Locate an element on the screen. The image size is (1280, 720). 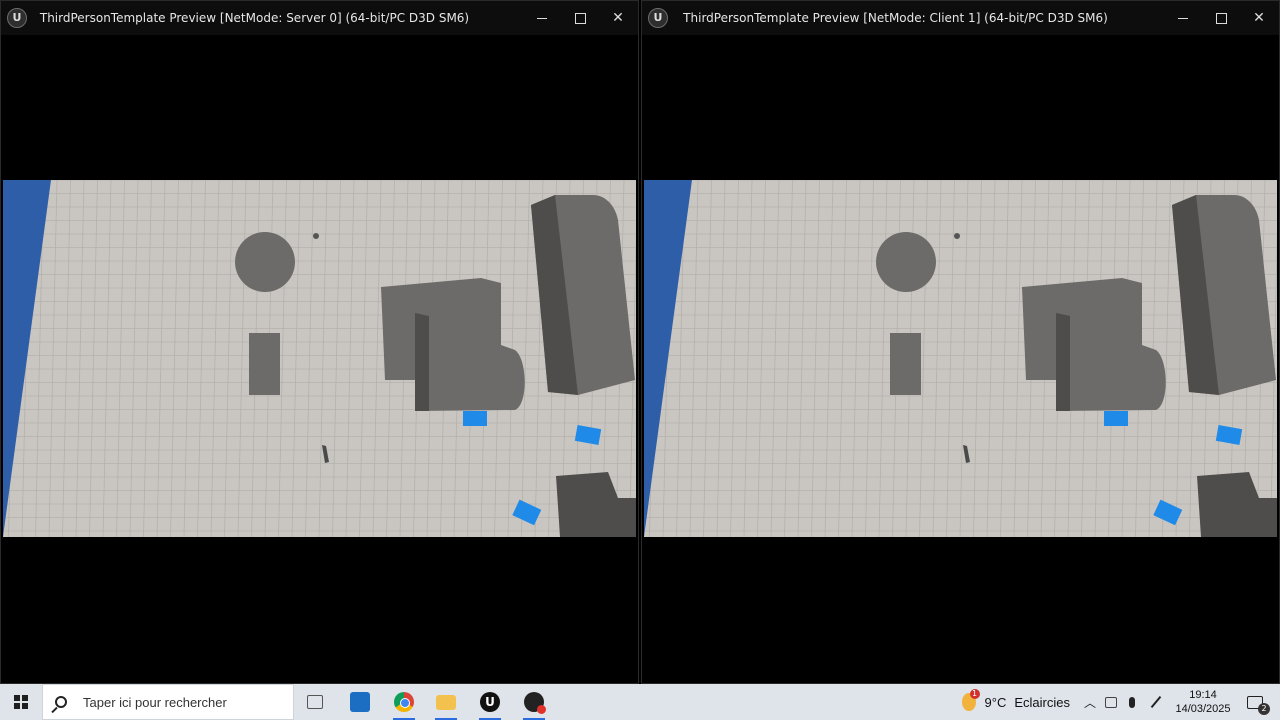
search-placeholder: Taper ici pour rechercher is located at coordinates (155, 702).